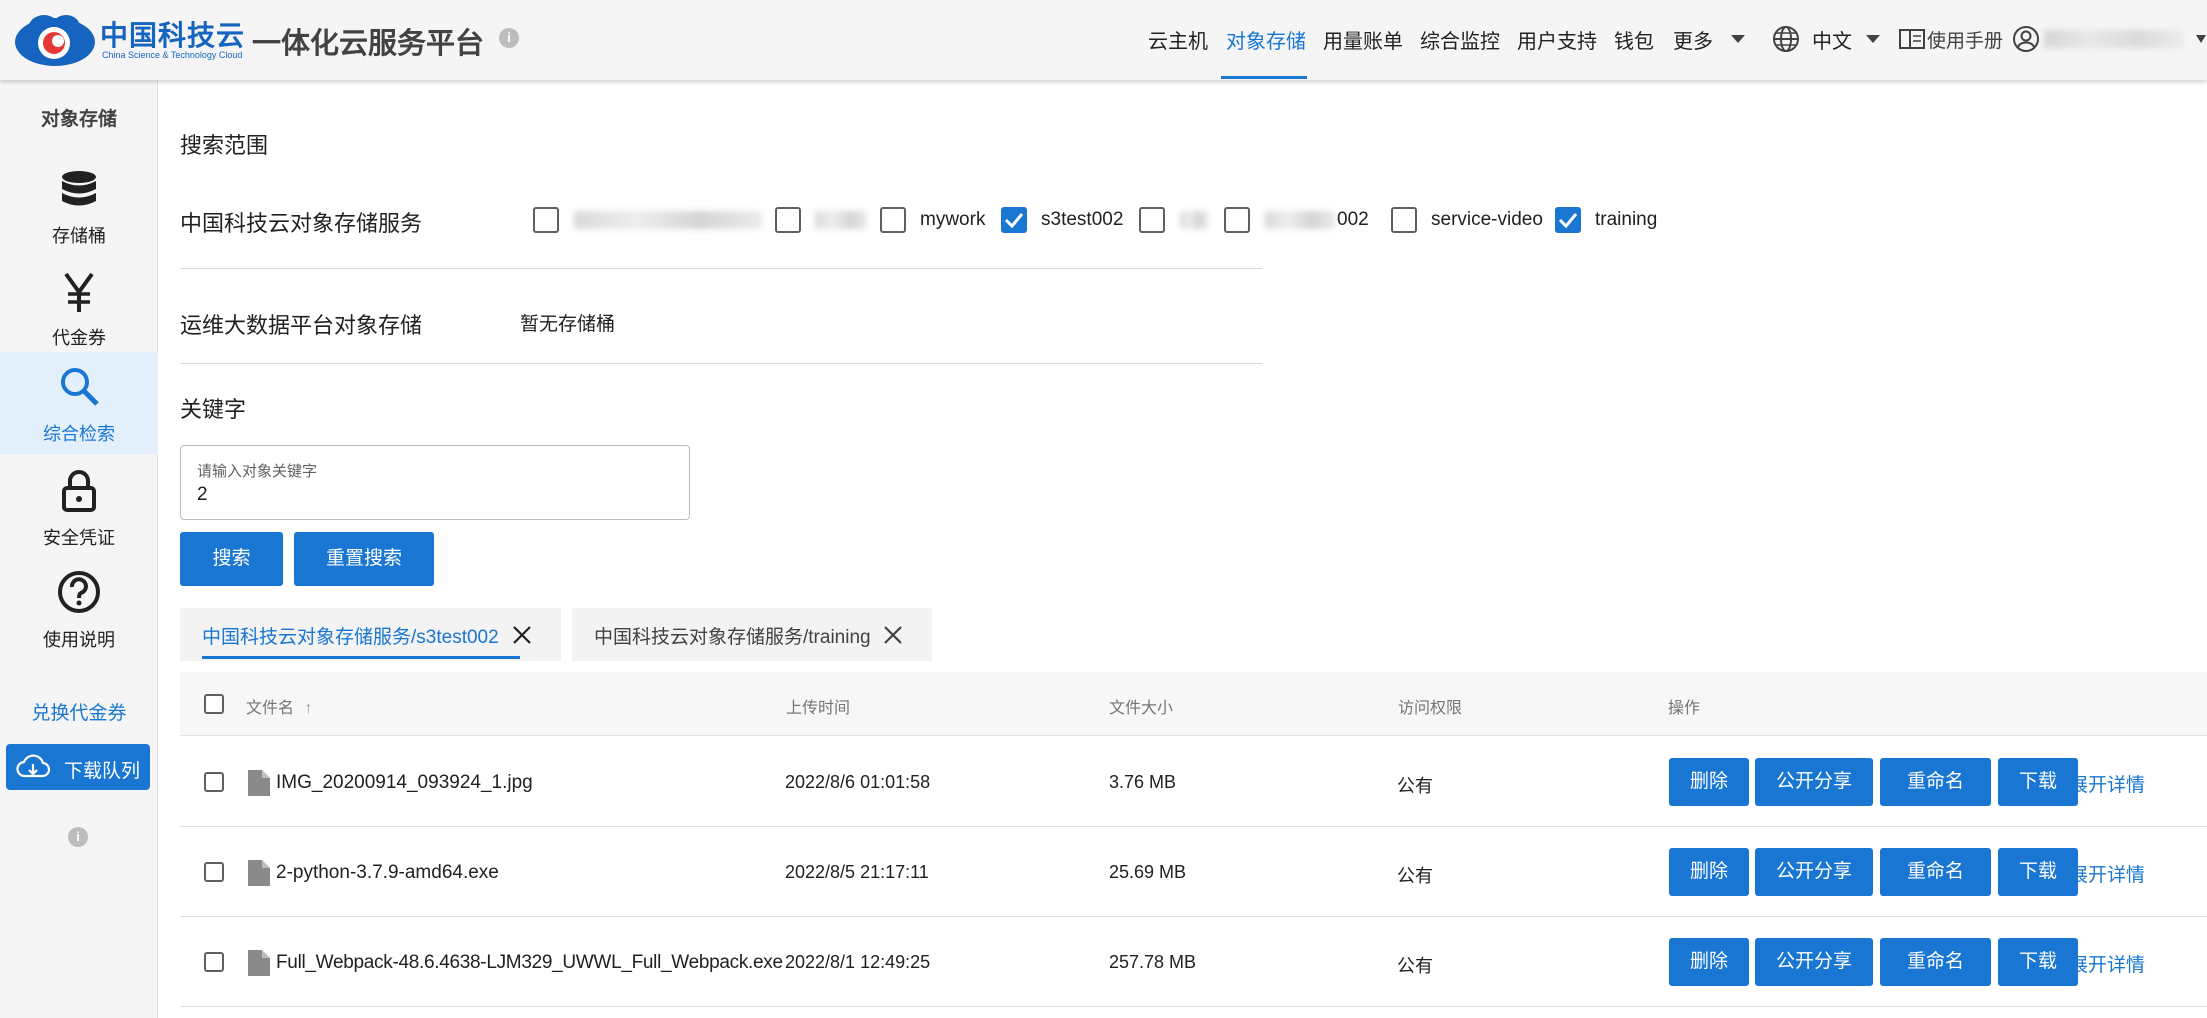 The image size is (2207, 1018). I want to click on sidebar-item-label: 代金券, so click(79, 338).